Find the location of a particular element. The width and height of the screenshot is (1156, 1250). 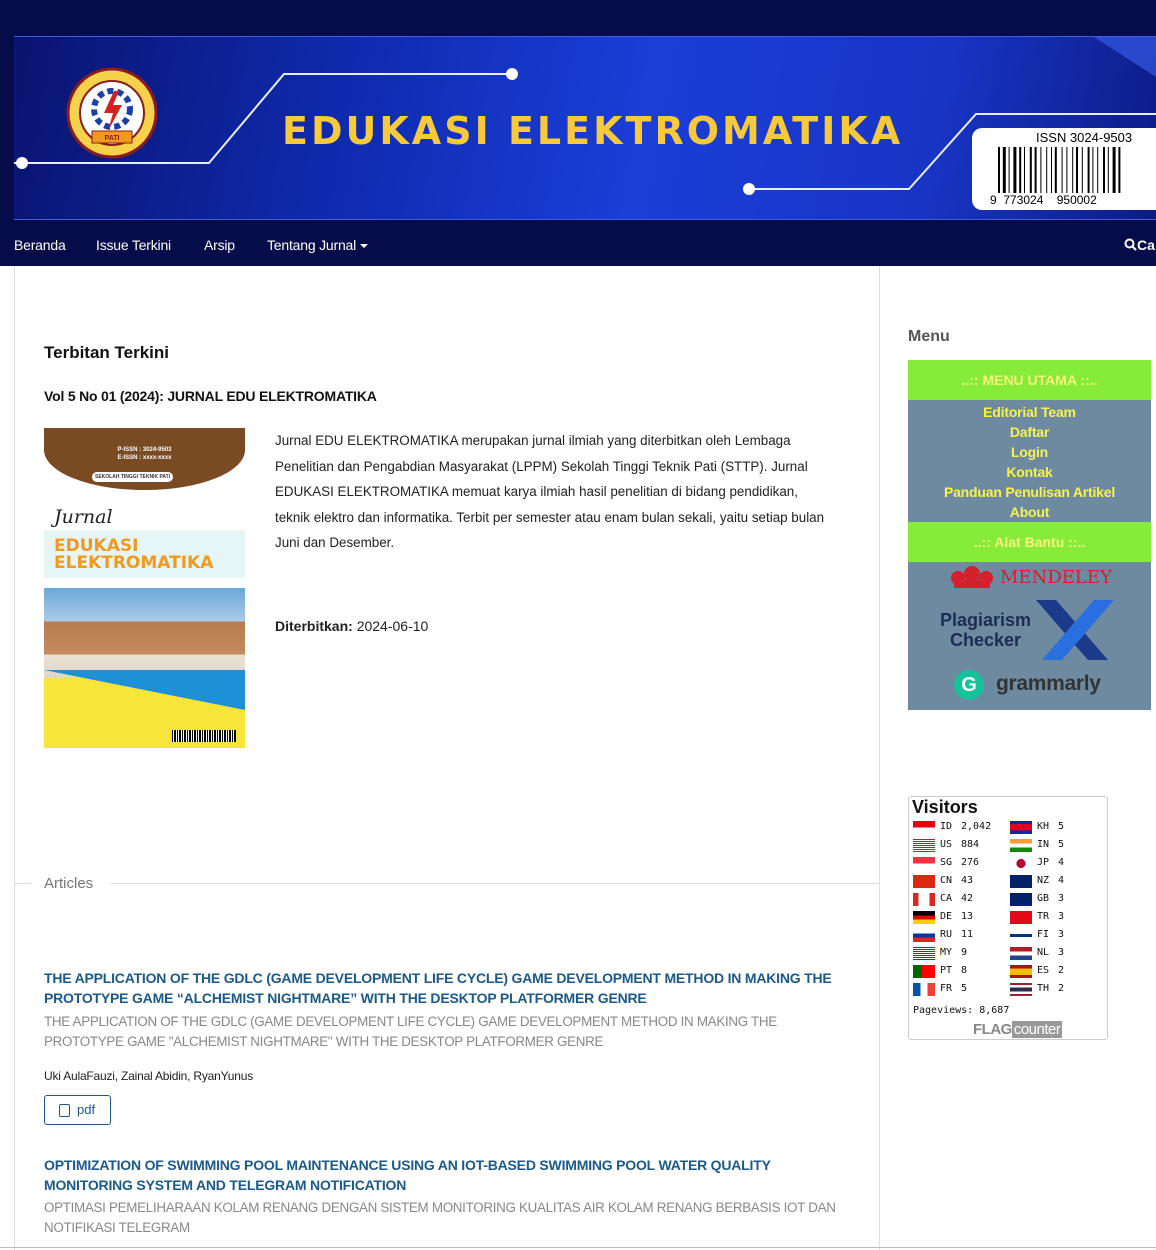

cover-eissn: E-ISSN : xxxx-xxxx is located at coordinates (144, 458).